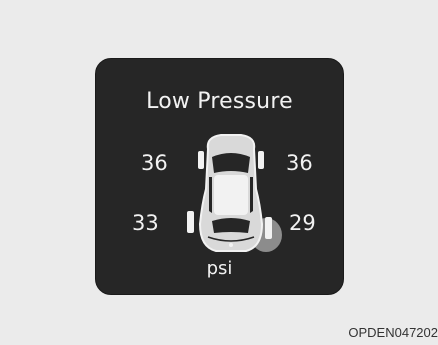  What do you see at coordinates (201, 160) in the screenshot?
I see `tire-front-left` at bounding box center [201, 160].